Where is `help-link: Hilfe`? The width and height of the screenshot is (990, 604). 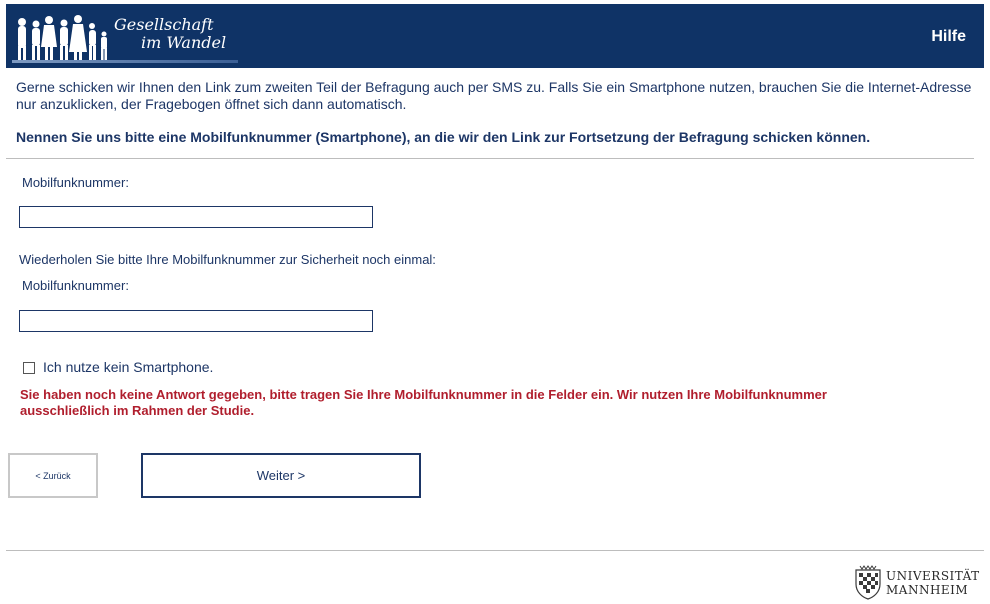 help-link: Hilfe is located at coordinates (948, 37).